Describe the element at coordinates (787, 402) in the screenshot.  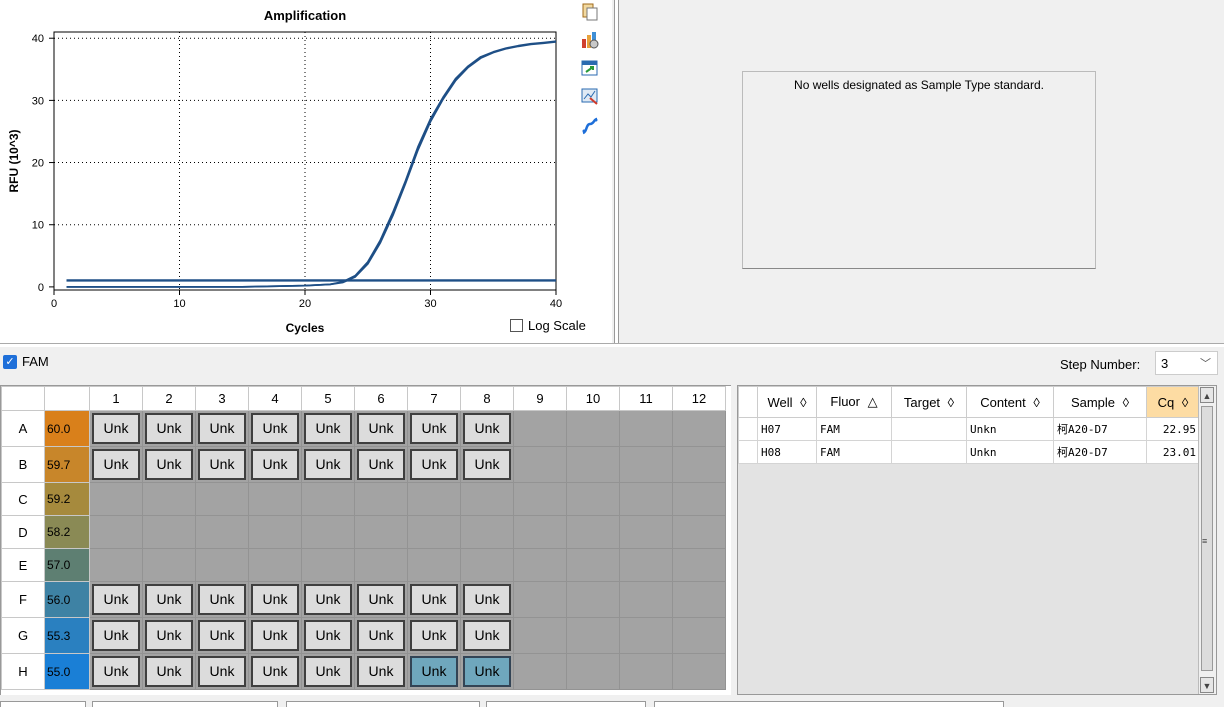
I see `column-header-well: Well ◊` at that location.